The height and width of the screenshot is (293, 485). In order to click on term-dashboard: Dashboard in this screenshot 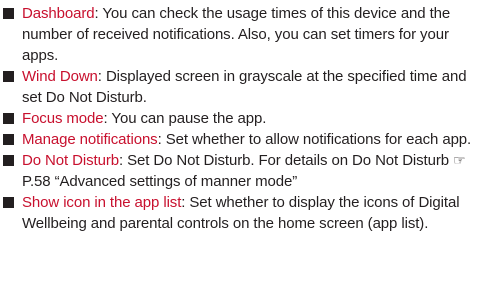, I will do `click(58, 13)`.